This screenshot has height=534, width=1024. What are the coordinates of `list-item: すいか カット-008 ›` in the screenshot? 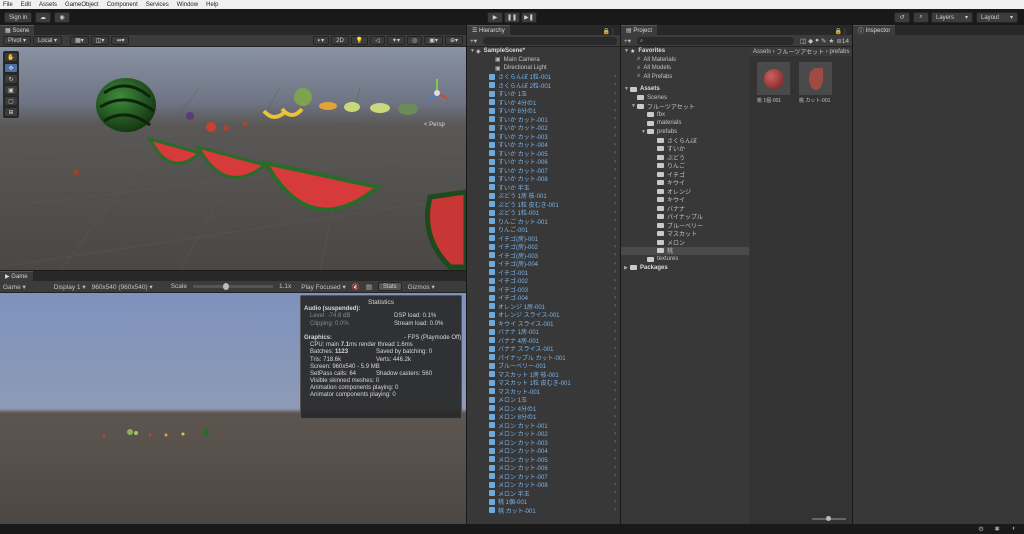 It's located at (543, 179).